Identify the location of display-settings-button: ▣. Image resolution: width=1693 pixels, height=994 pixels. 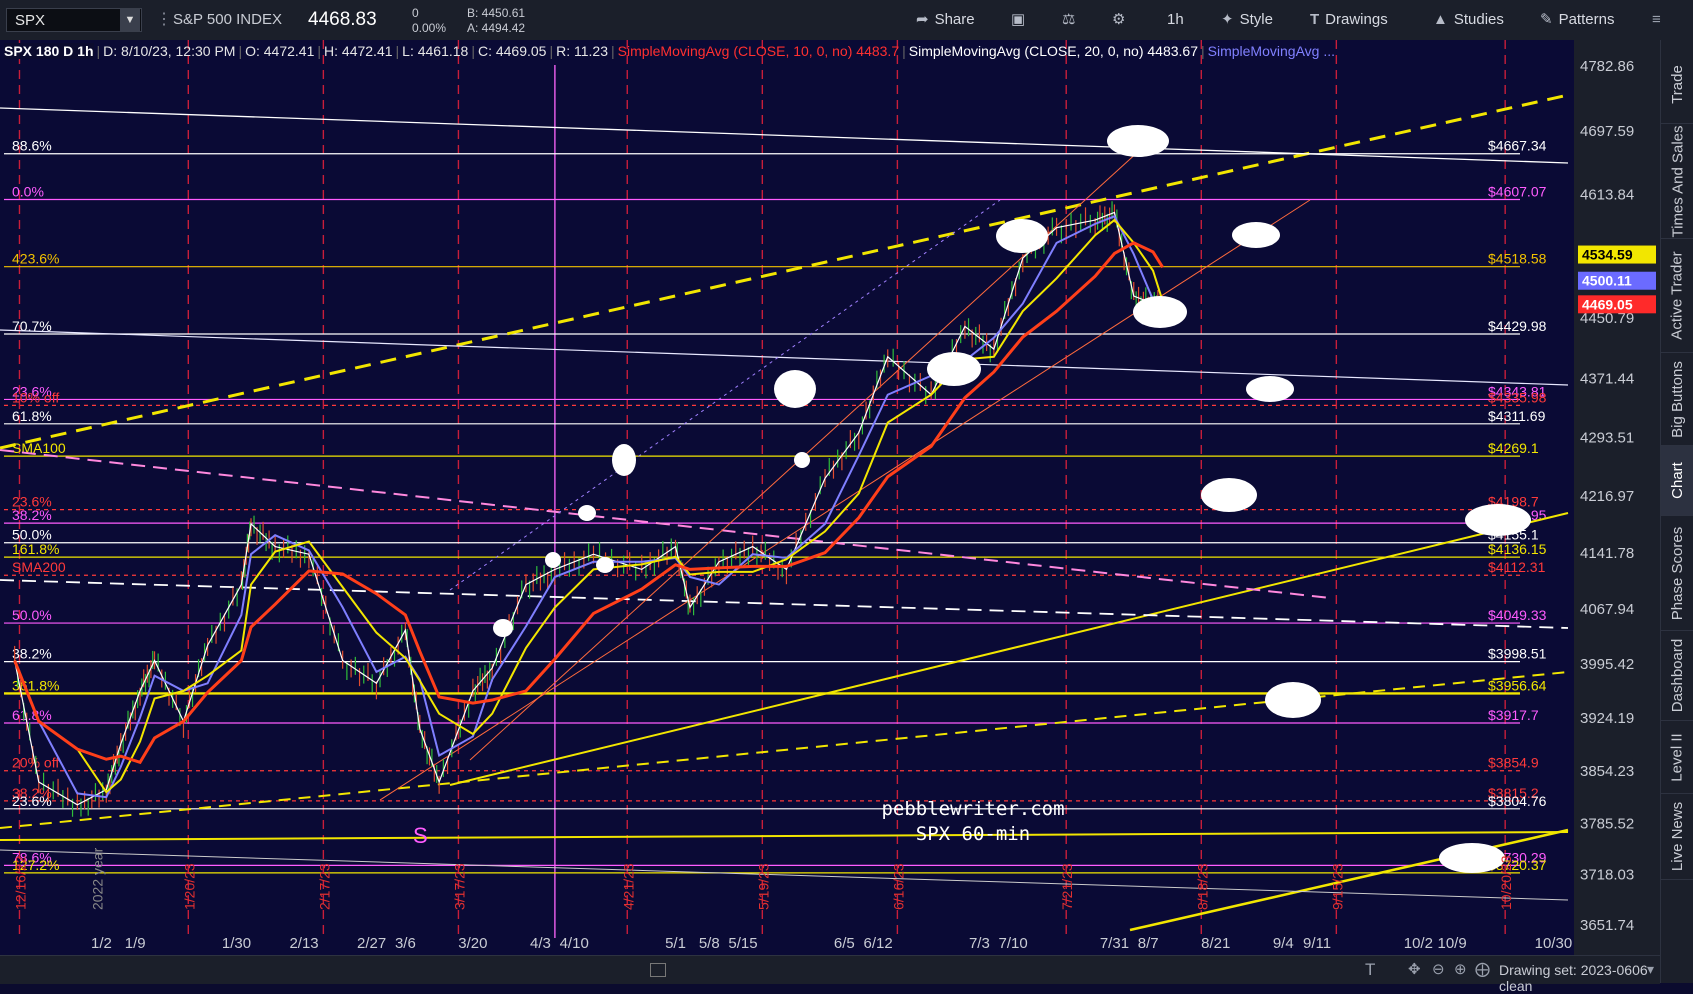
(1021, 20).